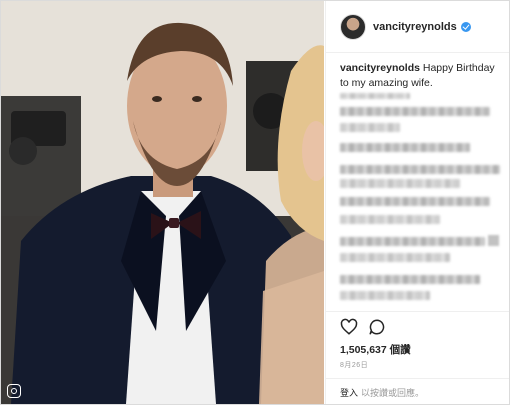 This screenshot has width=510, height=405. I want to click on verified-badge-icon, so click(465, 26).